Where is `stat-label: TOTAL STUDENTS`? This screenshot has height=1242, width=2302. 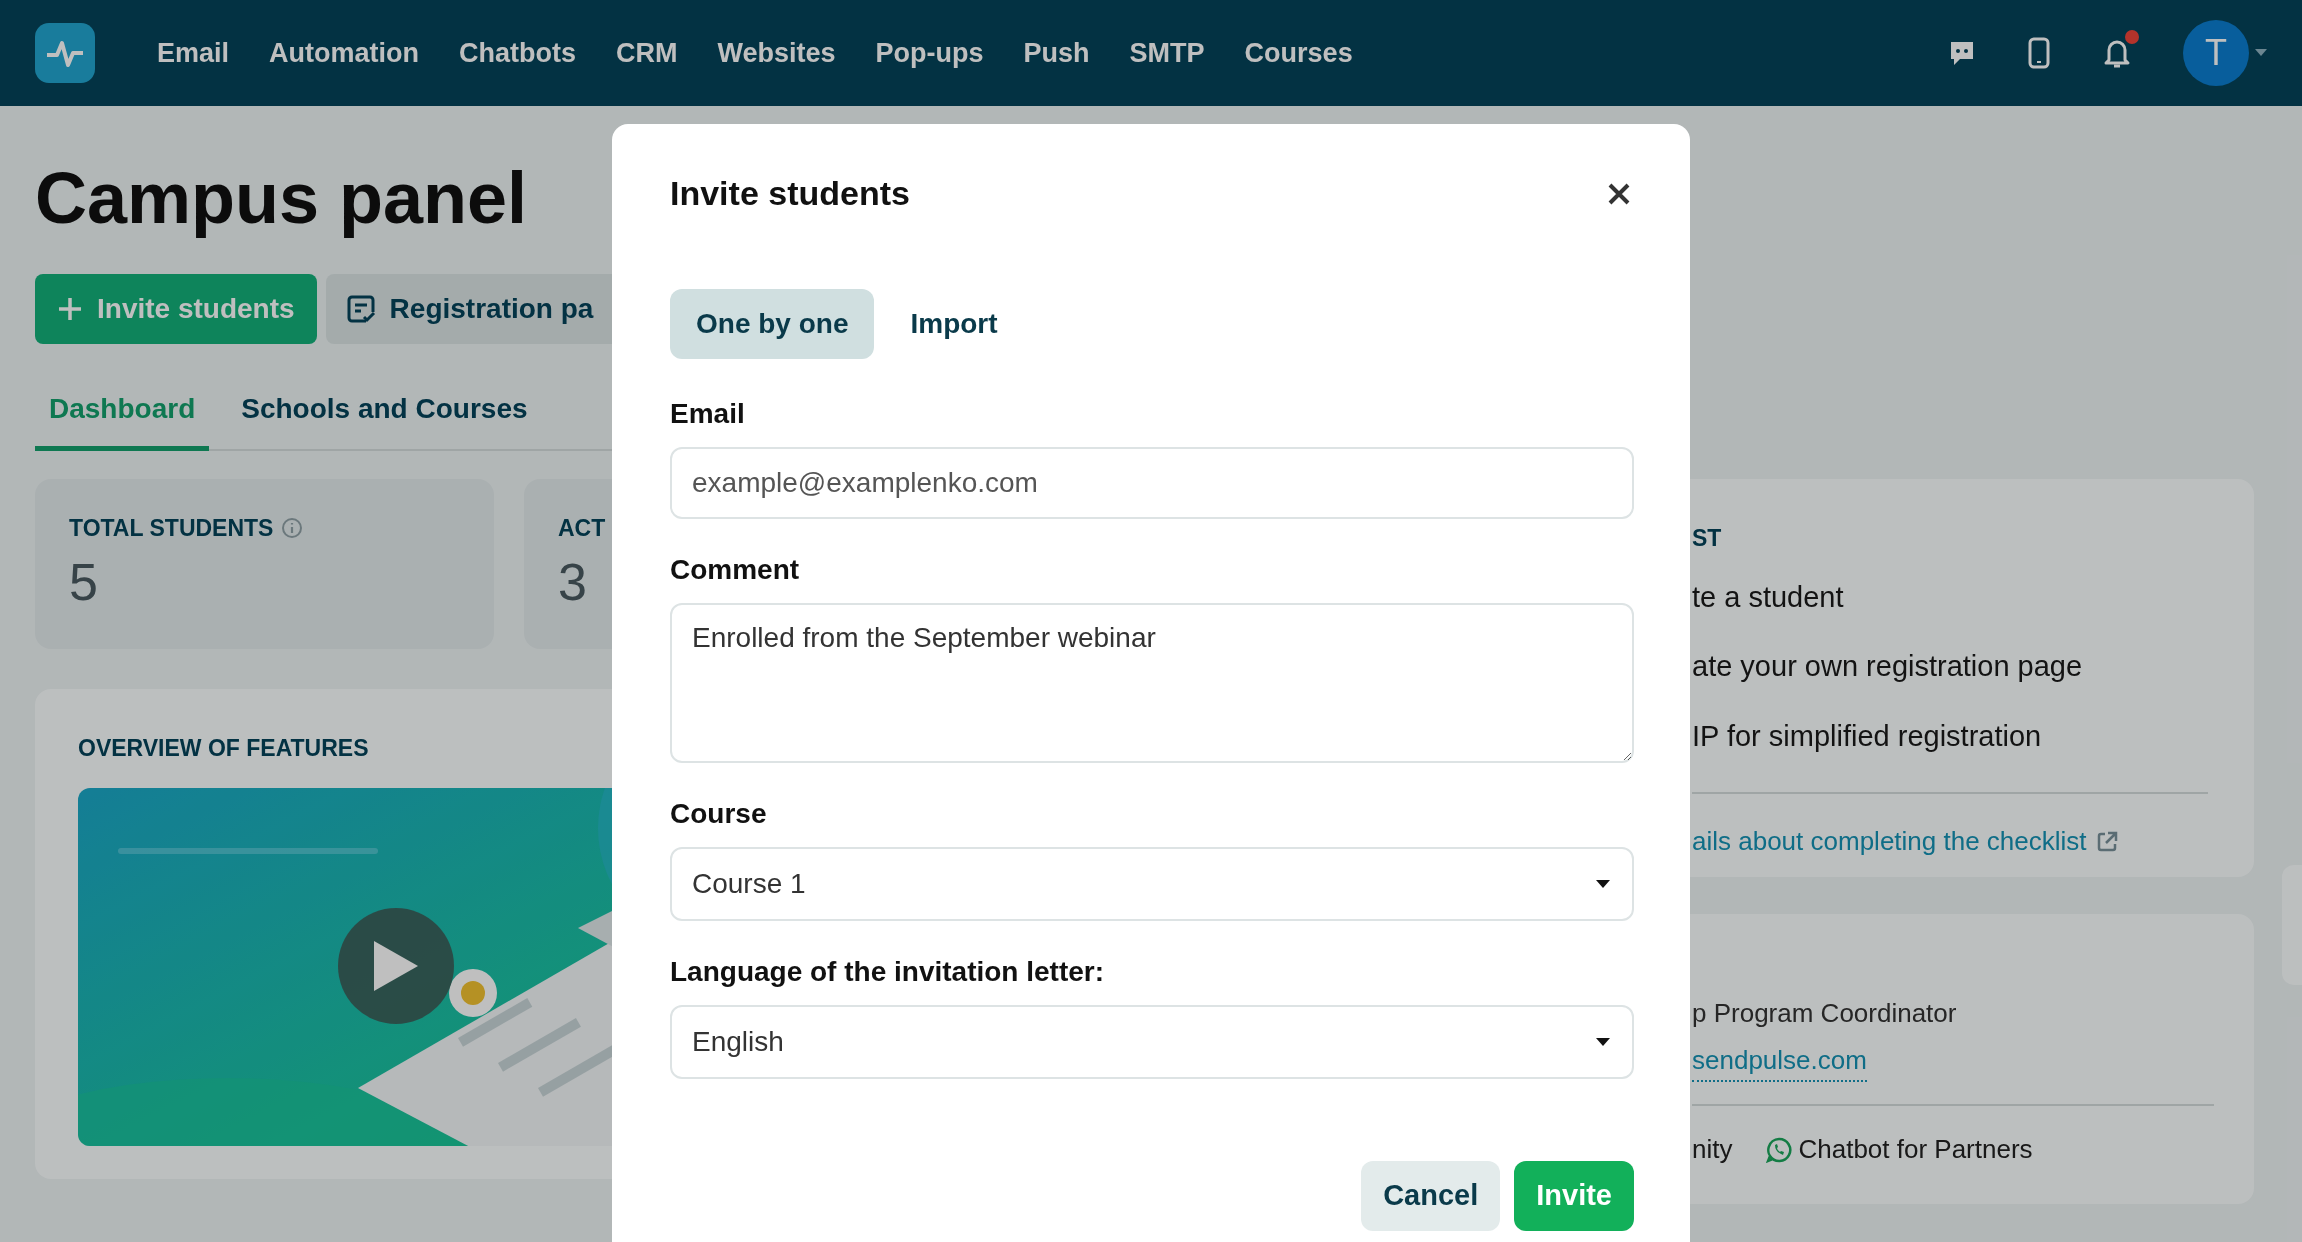
stat-label: TOTAL STUDENTS is located at coordinates (171, 528).